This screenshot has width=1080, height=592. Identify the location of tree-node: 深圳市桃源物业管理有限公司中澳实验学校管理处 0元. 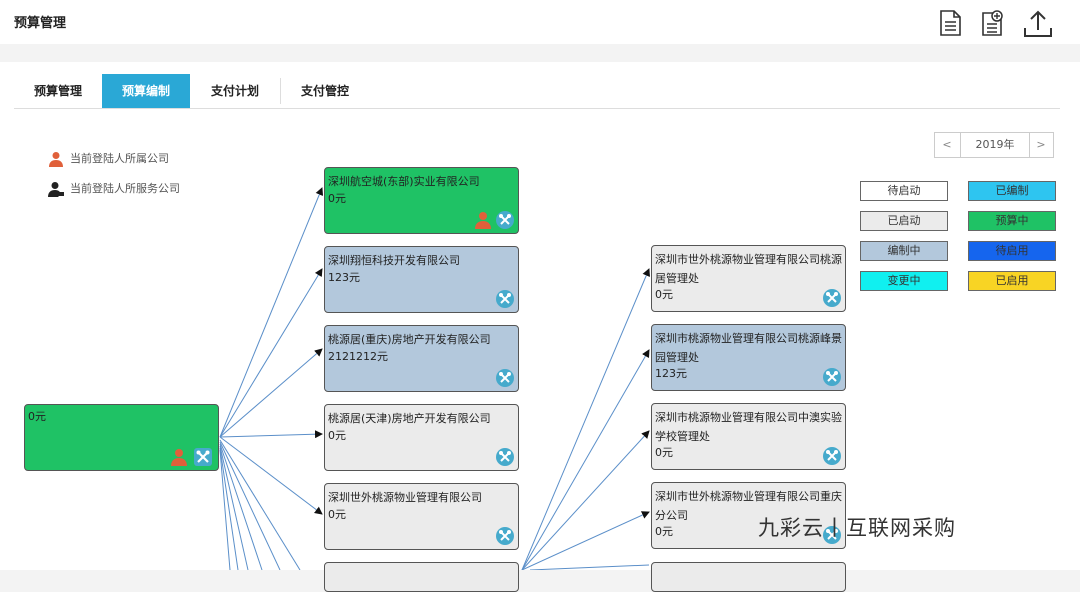
(748, 436).